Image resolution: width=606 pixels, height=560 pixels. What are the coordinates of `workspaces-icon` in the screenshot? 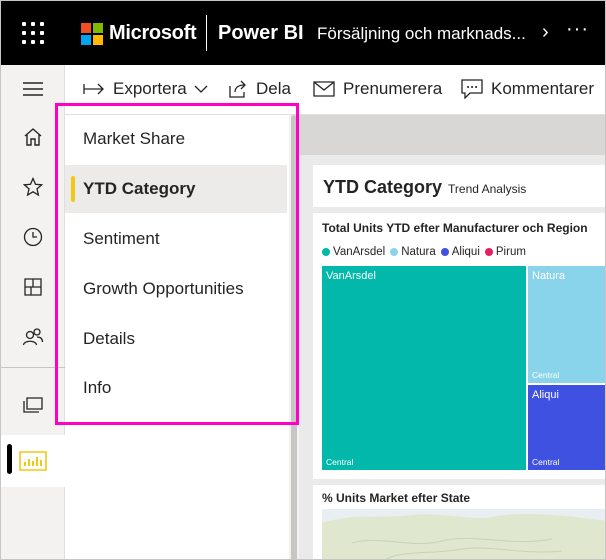 It's located at (33, 405).